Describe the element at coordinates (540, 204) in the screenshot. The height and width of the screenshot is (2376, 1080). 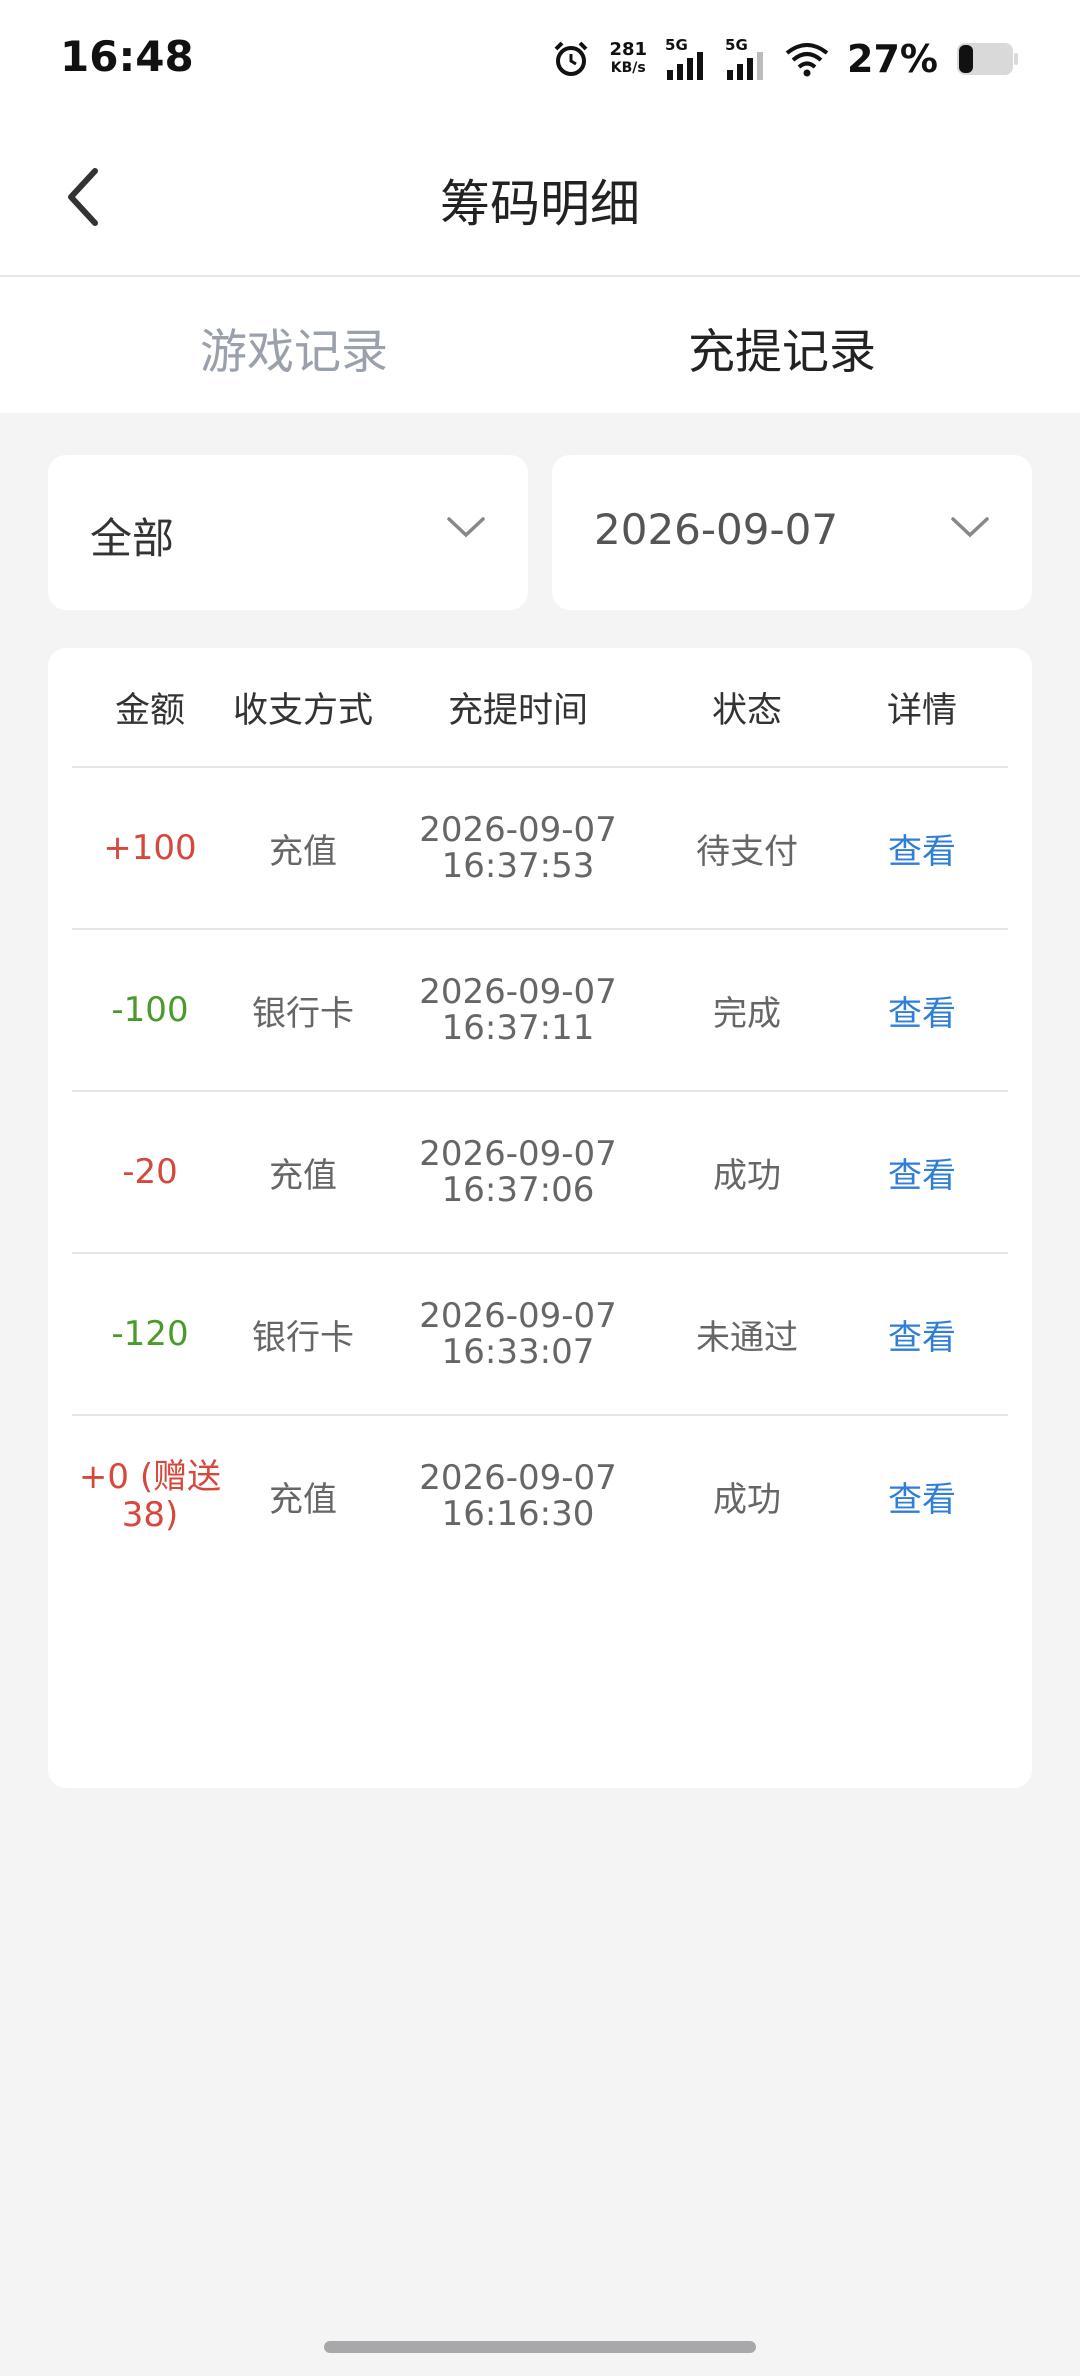
I see `page-title: 筹码明细` at that location.